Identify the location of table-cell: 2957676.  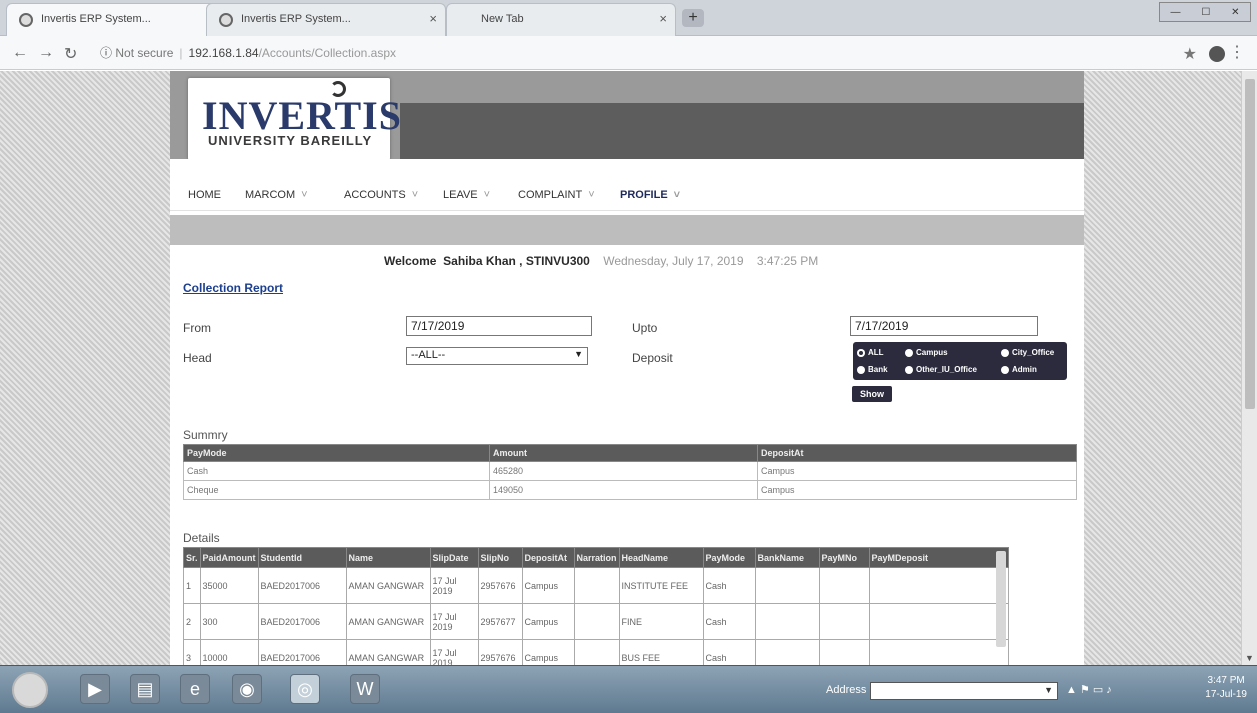
(500, 585).